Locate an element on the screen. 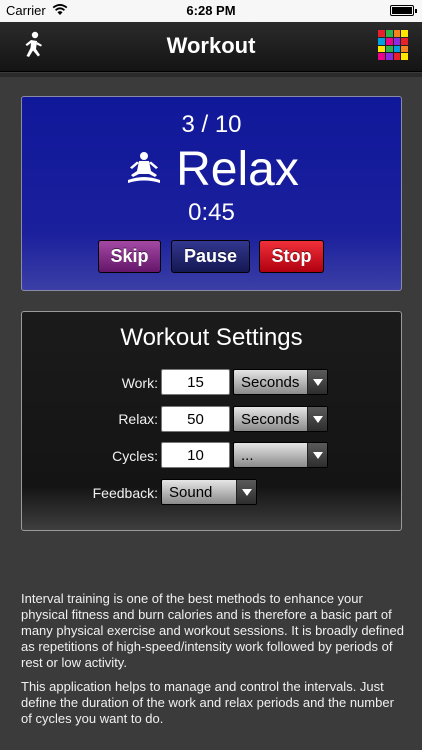  relax-unit-select: Seconds is located at coordinates (280, 419).